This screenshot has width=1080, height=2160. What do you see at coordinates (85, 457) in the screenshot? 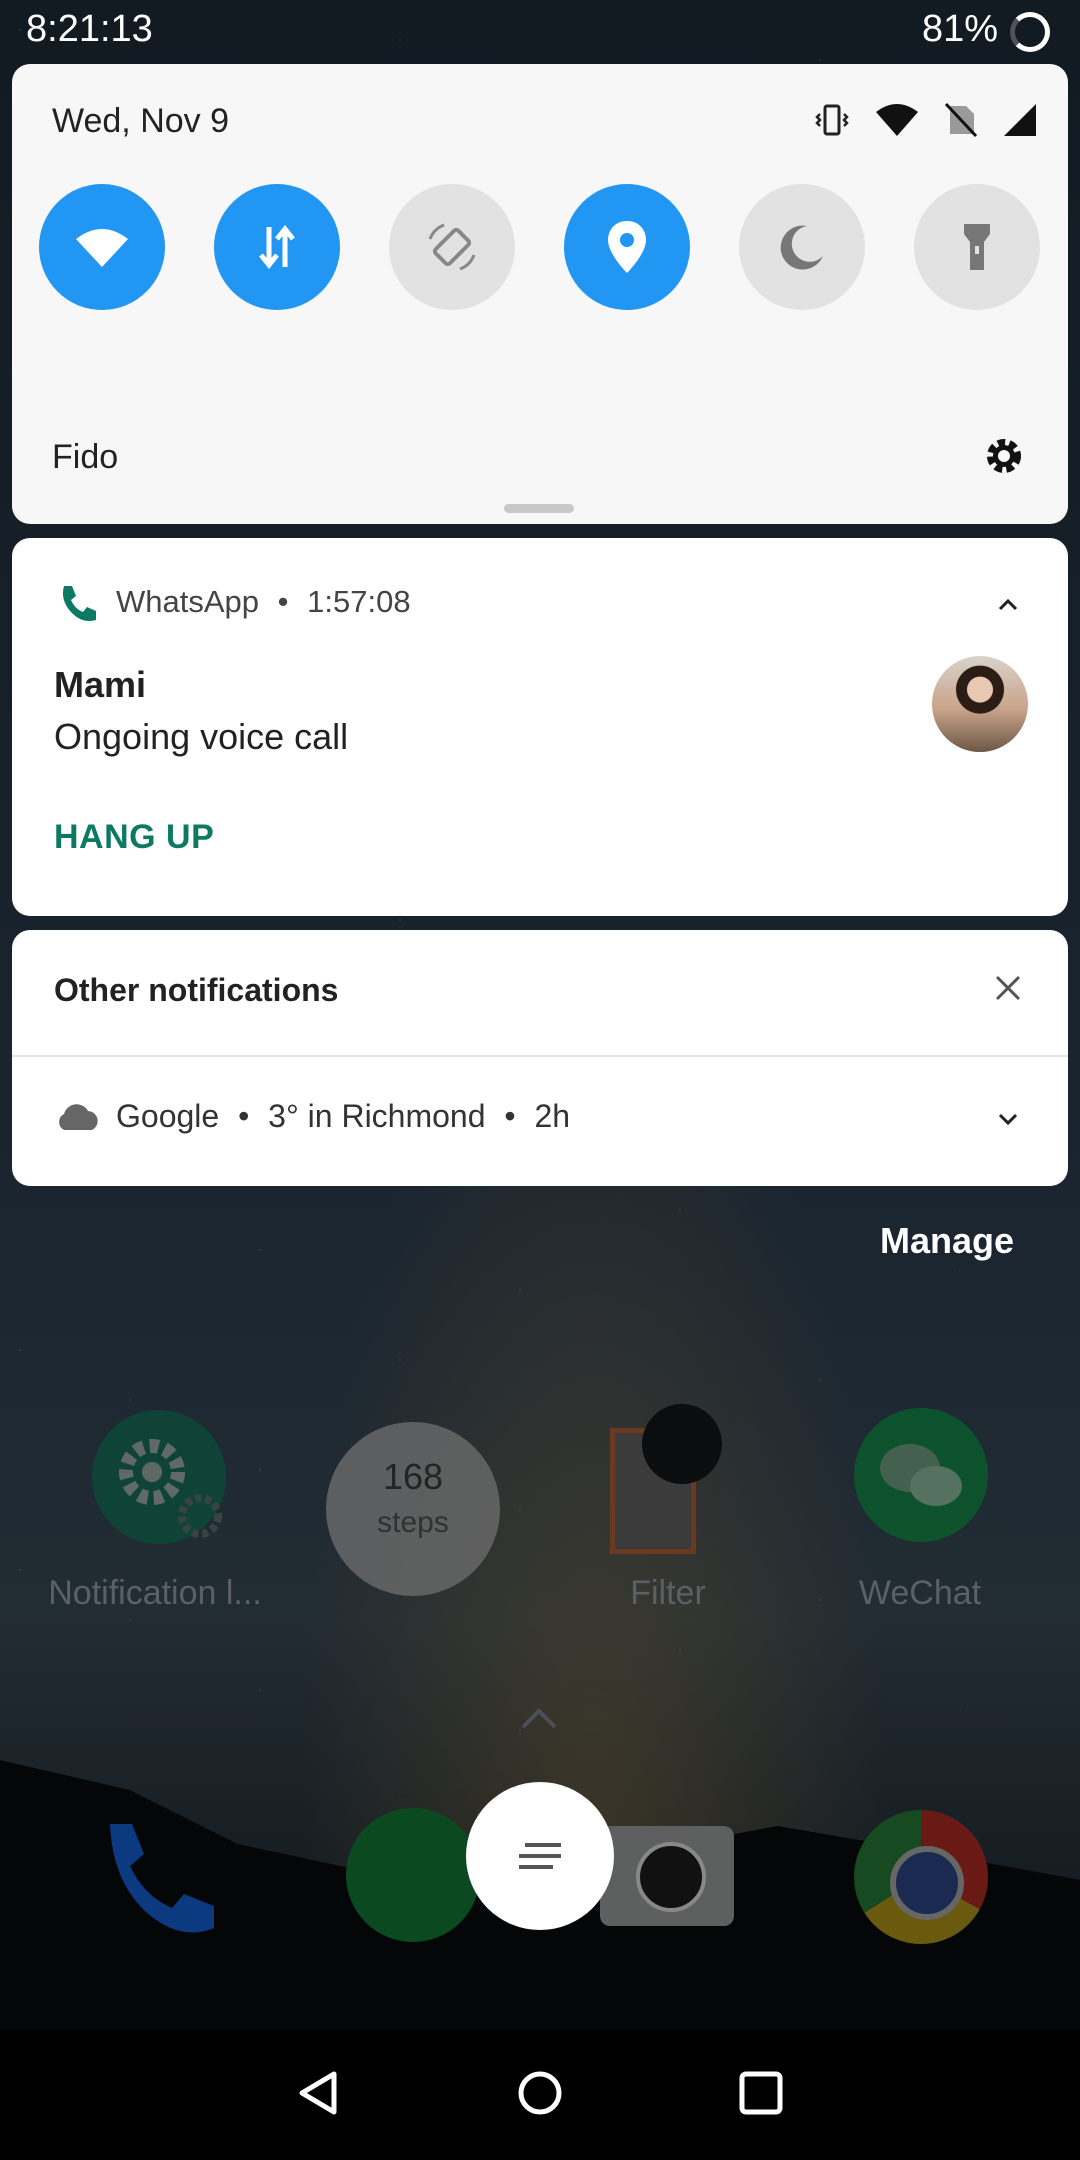
I see `carrier-name: Fido` at bounding box center [85, 457].